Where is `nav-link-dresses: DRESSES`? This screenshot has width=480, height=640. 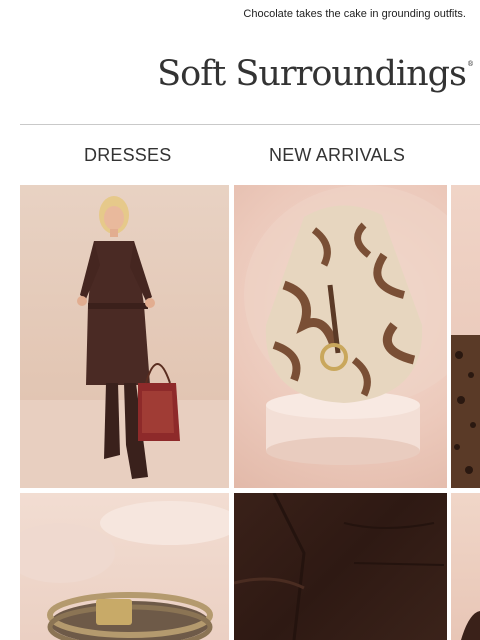 nav-link-dresses: DRESSES is located at coordinates (127, 155).